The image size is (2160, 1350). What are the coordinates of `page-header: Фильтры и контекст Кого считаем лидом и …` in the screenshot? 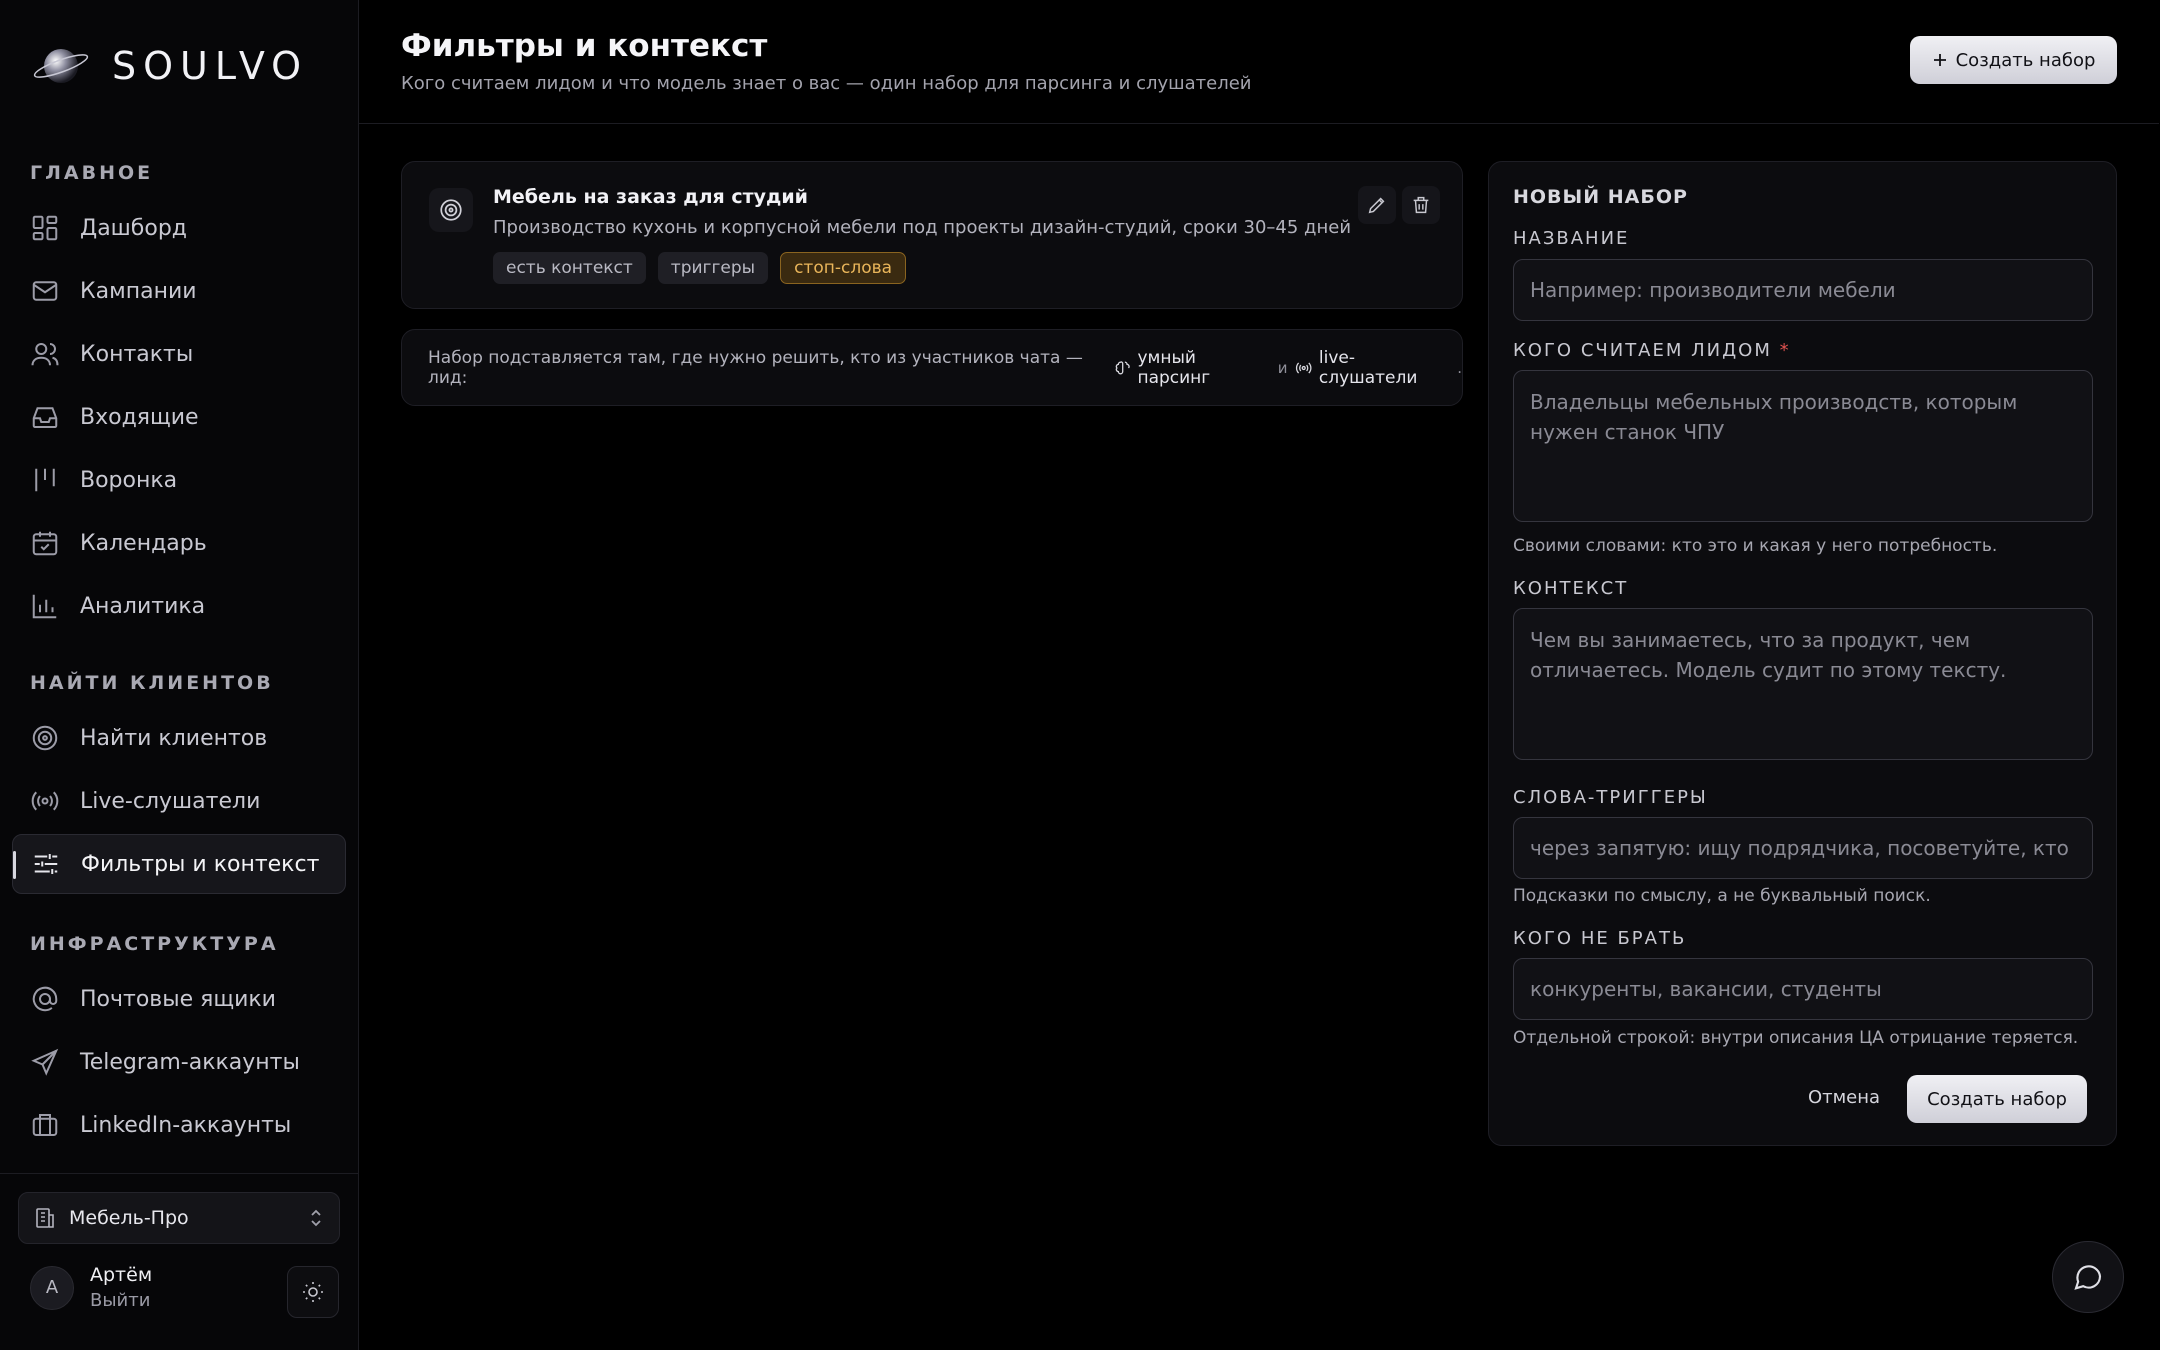 It's located at (1259, 62).